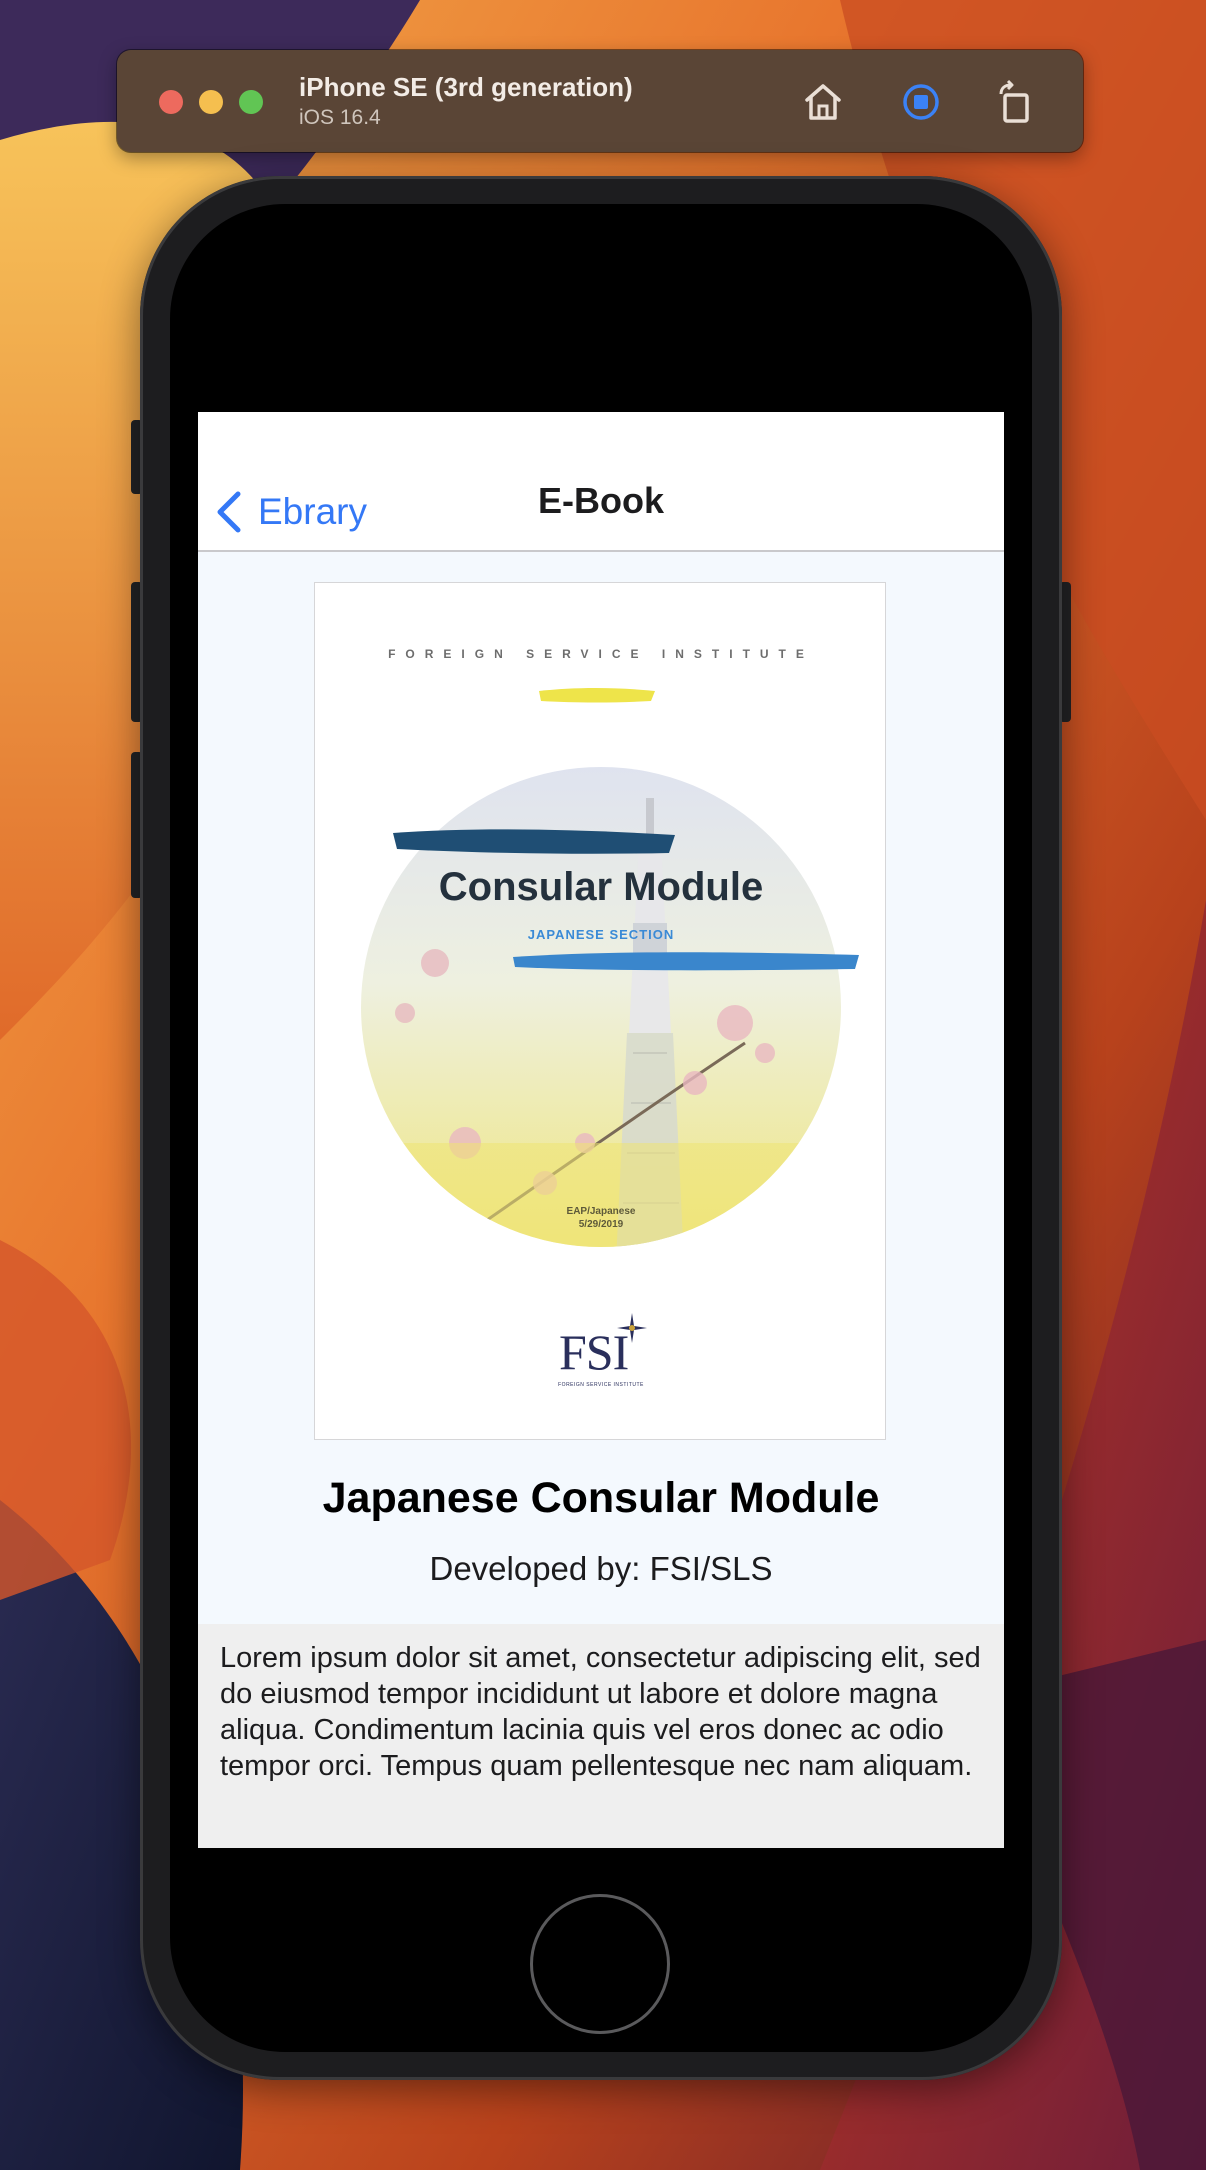 The width and height of the screenshot is (1206, 2170). What do you see at coordinates (211, 102) in the screenshot?
I see `window-minimize-button` at bounding box center [211, 102].